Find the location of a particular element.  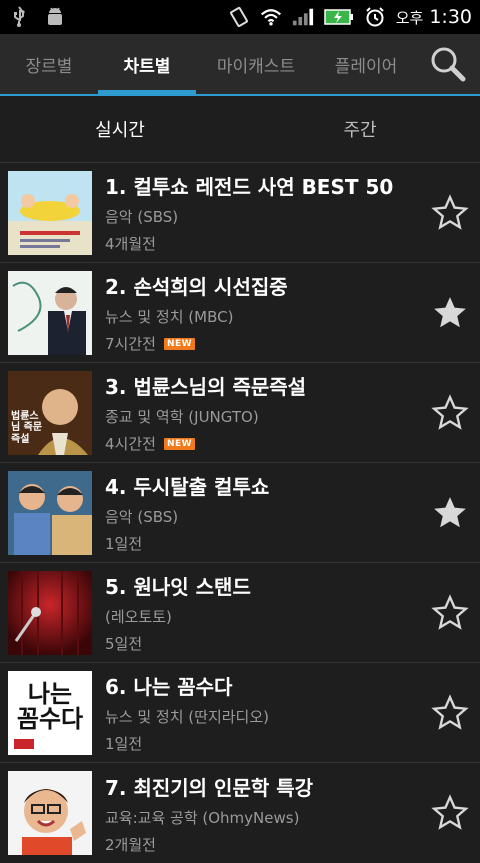

item-category: 뉴스 및 정치 (딴지라디오) is located at coordinates (187, 717).